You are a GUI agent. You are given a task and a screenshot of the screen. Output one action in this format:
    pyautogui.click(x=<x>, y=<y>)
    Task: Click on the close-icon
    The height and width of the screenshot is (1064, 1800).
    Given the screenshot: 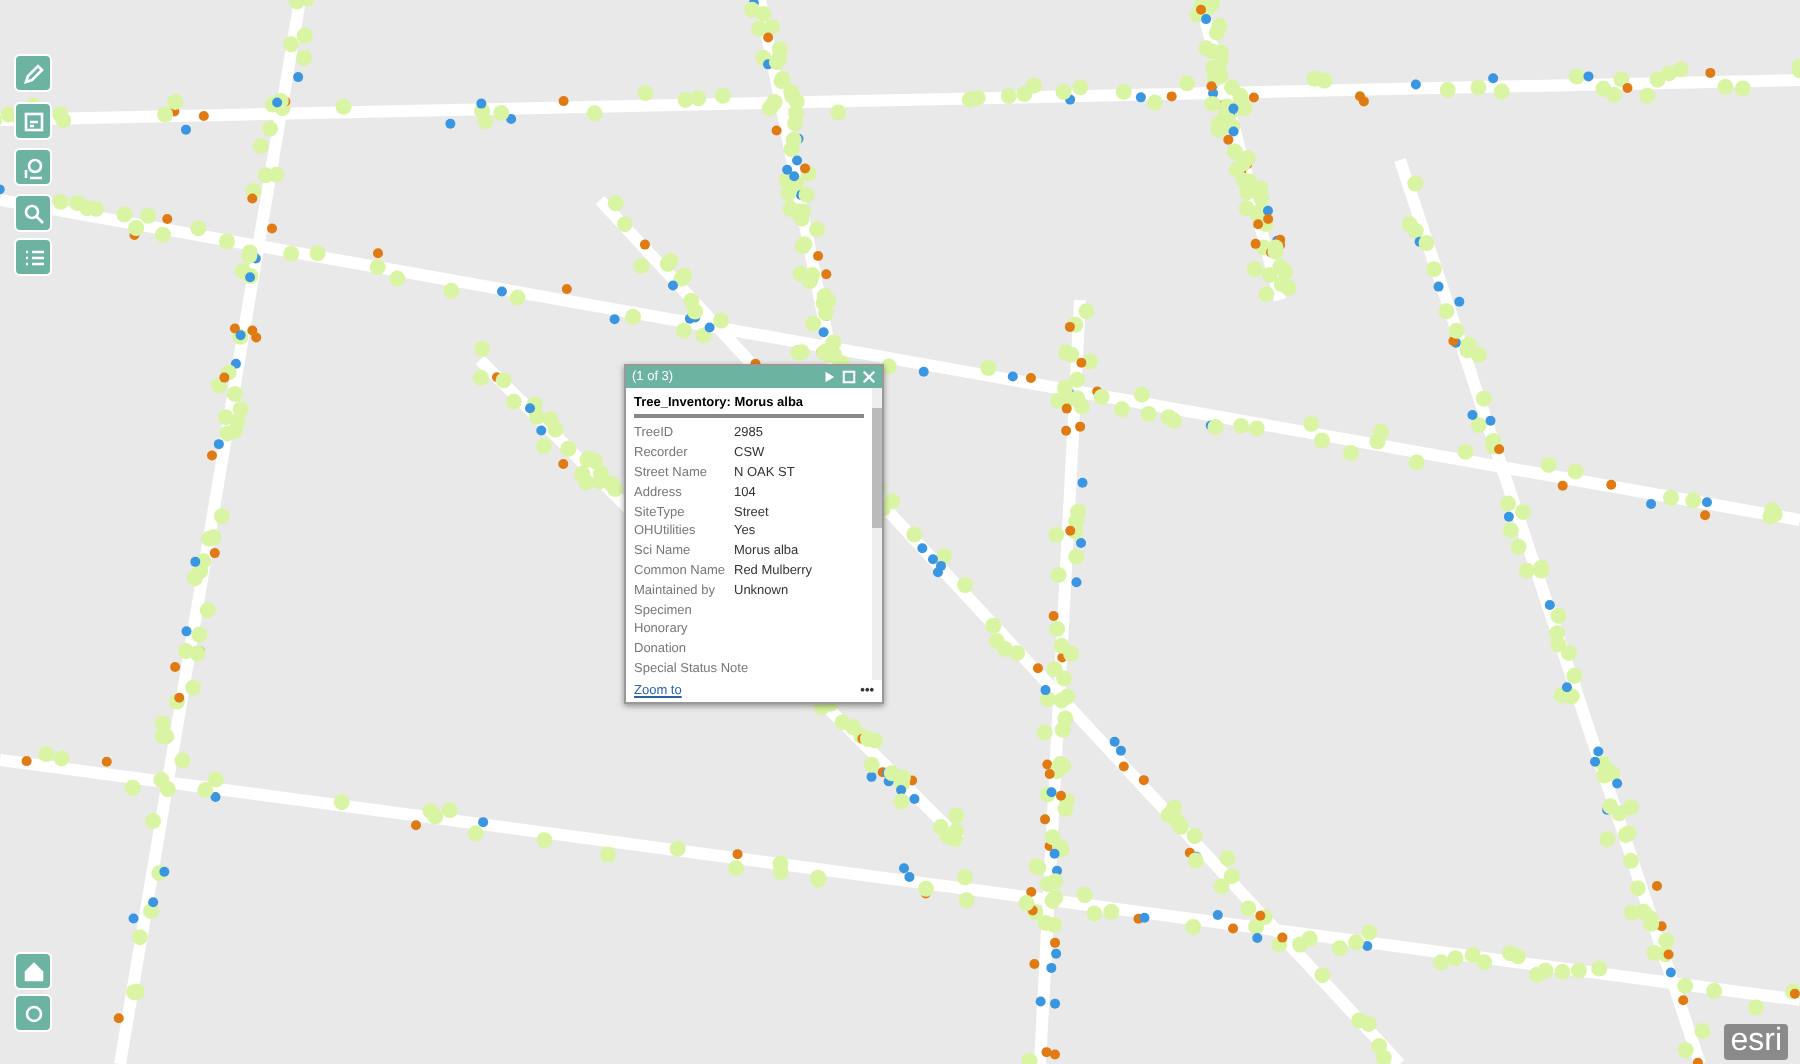 What is the action you would take?
    pyautogui.click(x=869, y=377)
    